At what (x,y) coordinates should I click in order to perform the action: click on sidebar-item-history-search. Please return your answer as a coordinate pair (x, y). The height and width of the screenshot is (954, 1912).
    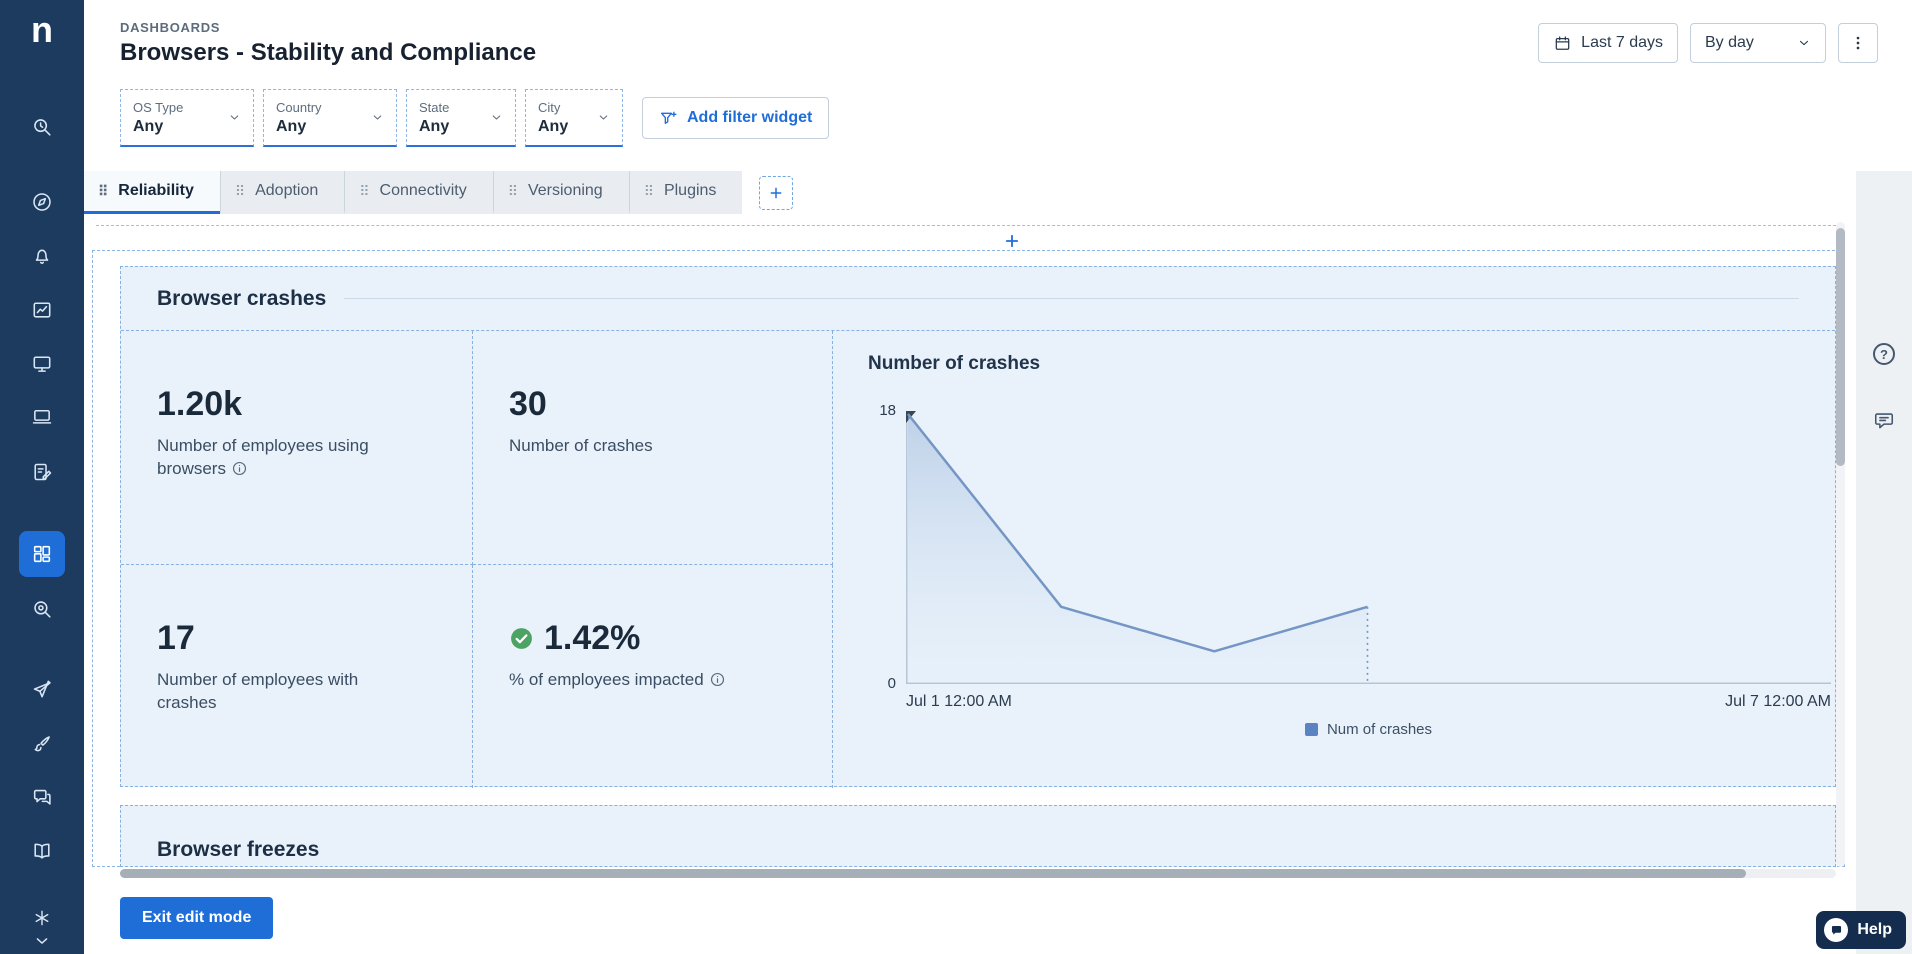
    Looking at the image, I should click on (42, 127).